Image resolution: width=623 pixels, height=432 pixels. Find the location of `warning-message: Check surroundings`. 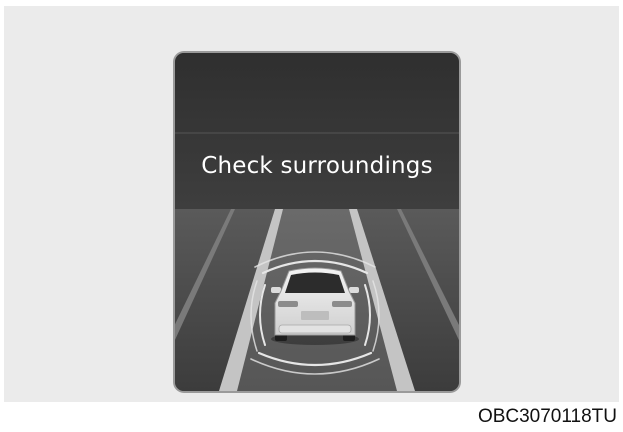

warning-message: Check surroundings is located at coordinates (317, 166).